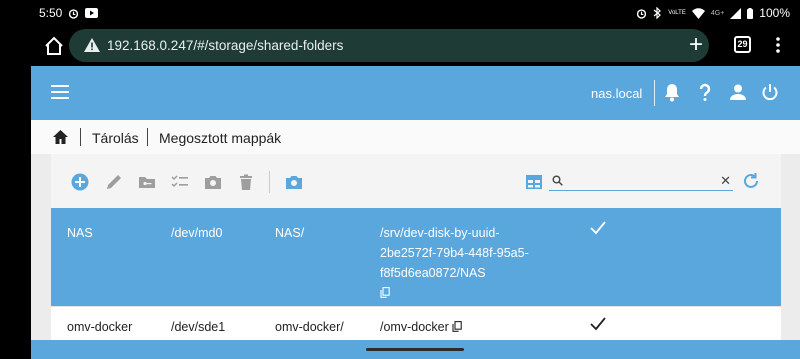  Describe the element at coordinates (454, 253) in the screenshot. I see `path-line: 2be2572f-79b4-448f-95a5-` at that location.